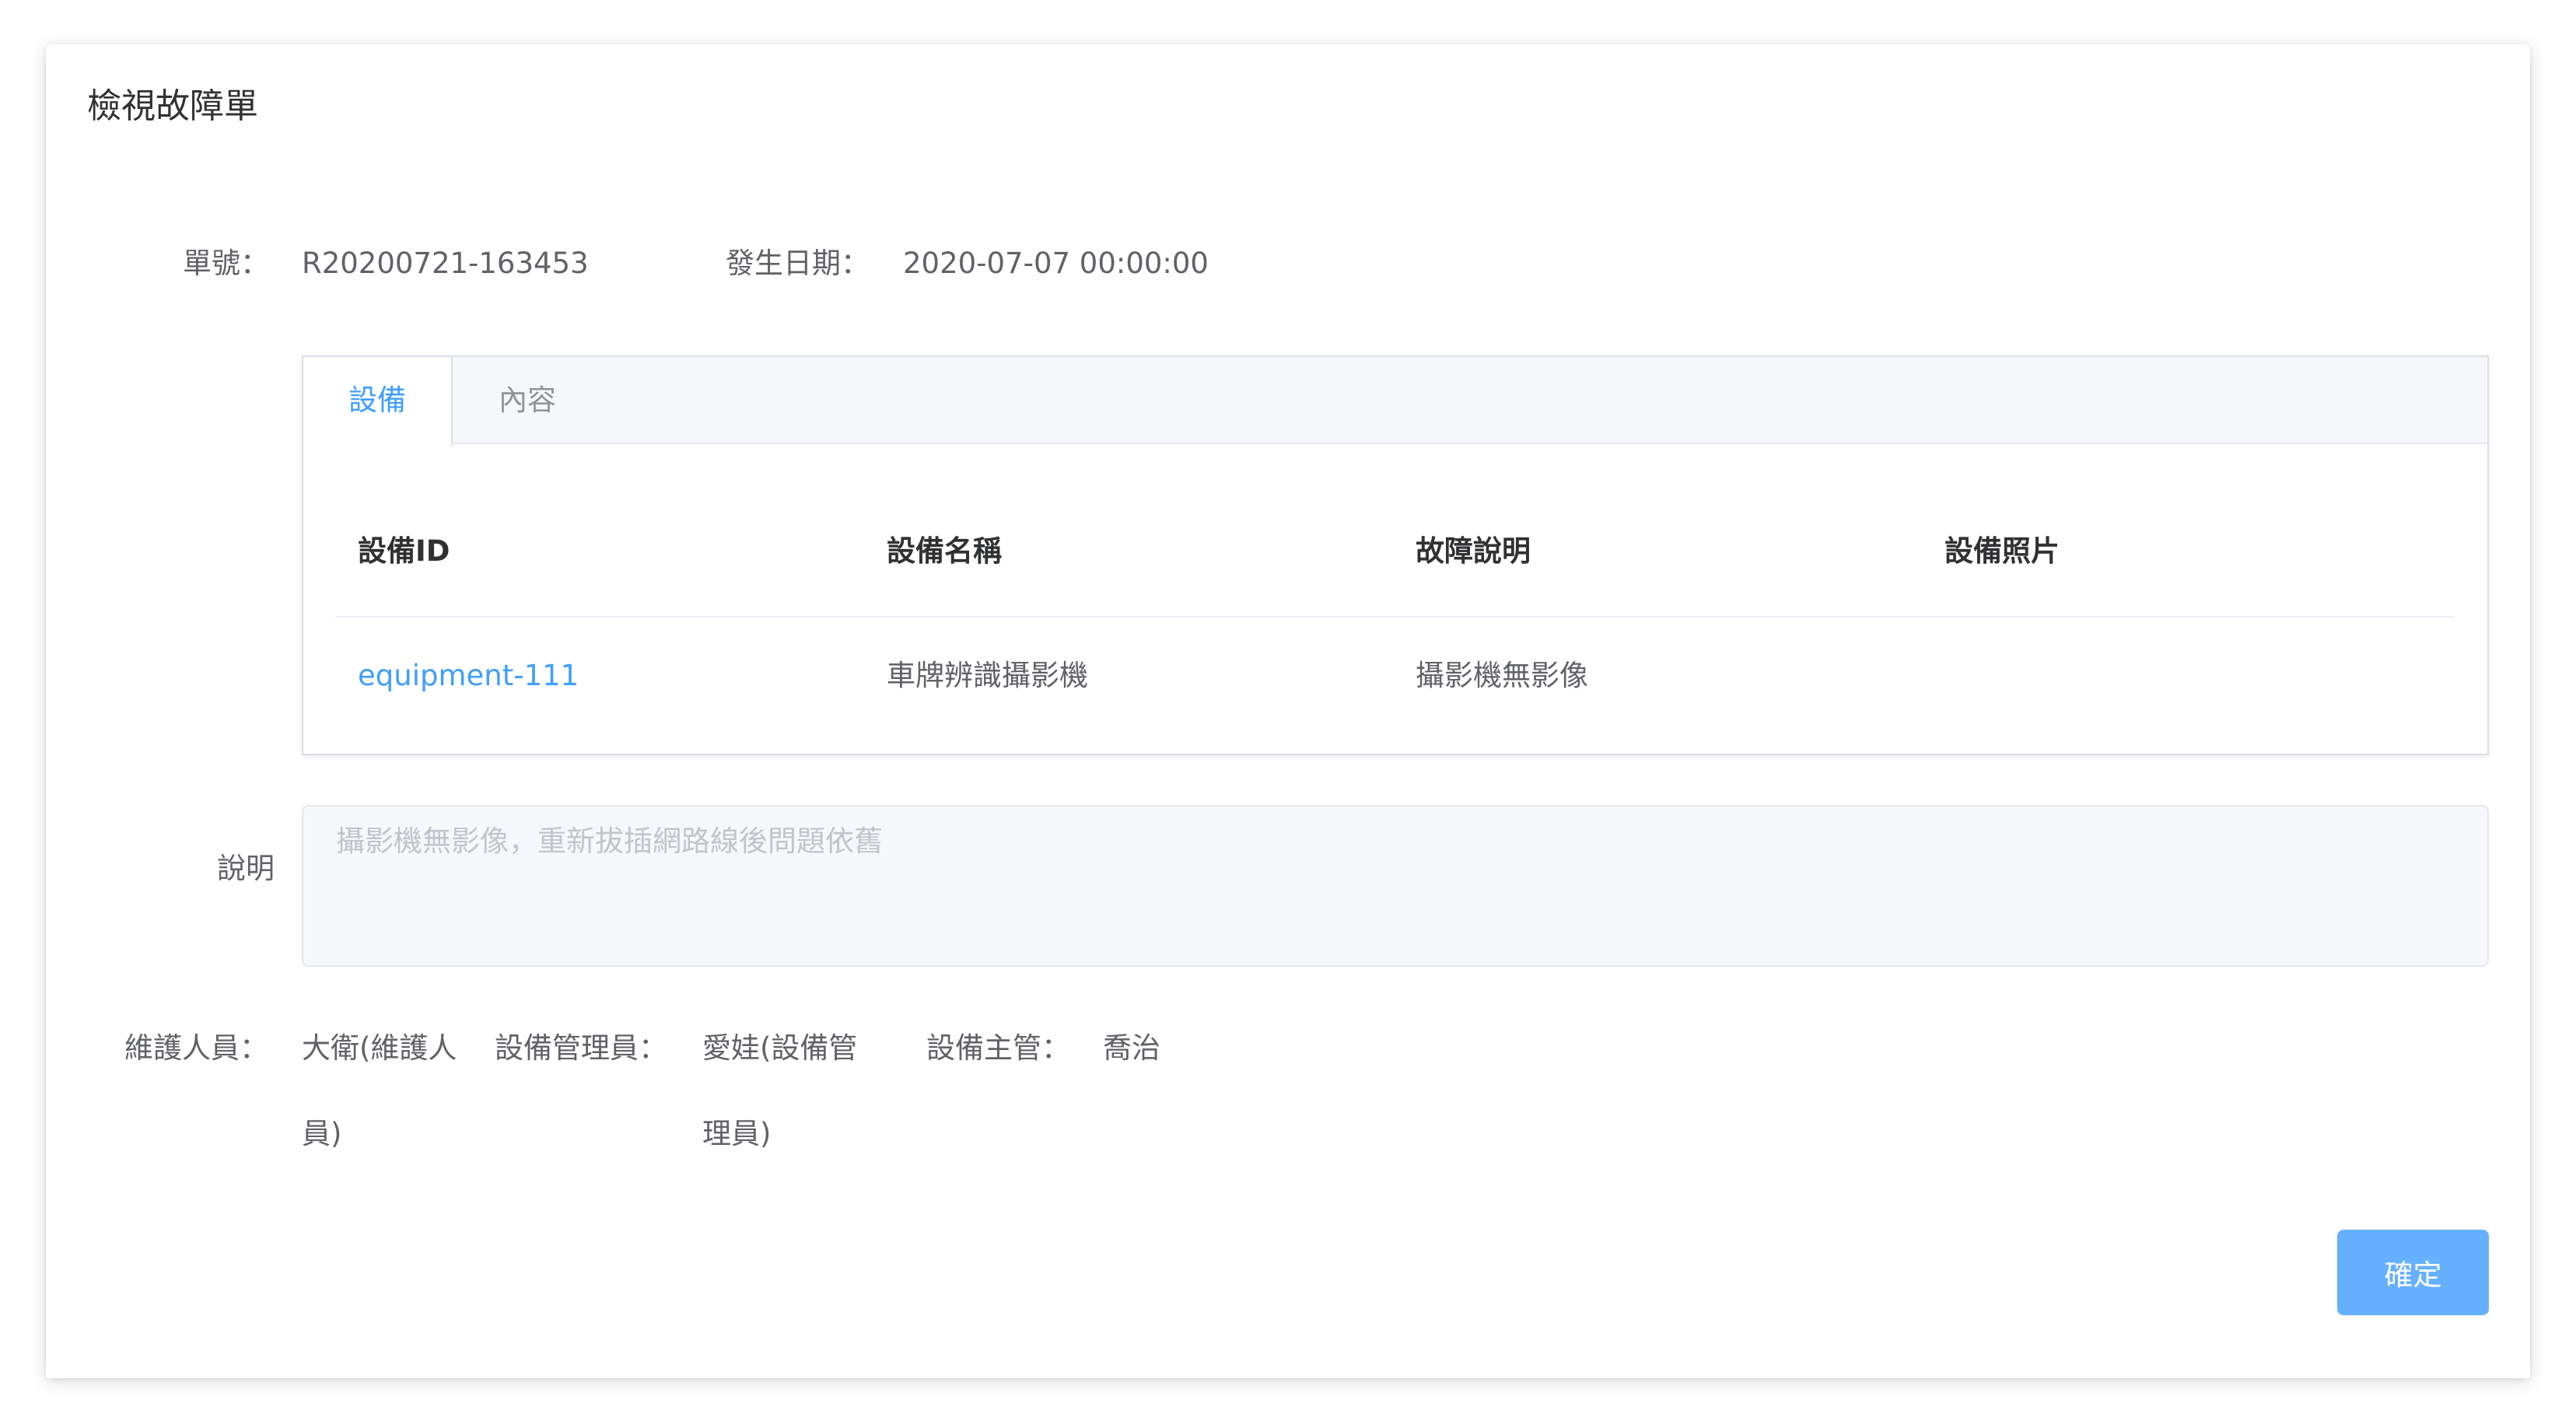 This screenshot has width=2576, height=1428. I want to click on order-number-label: 單號：, so click(226, 264).